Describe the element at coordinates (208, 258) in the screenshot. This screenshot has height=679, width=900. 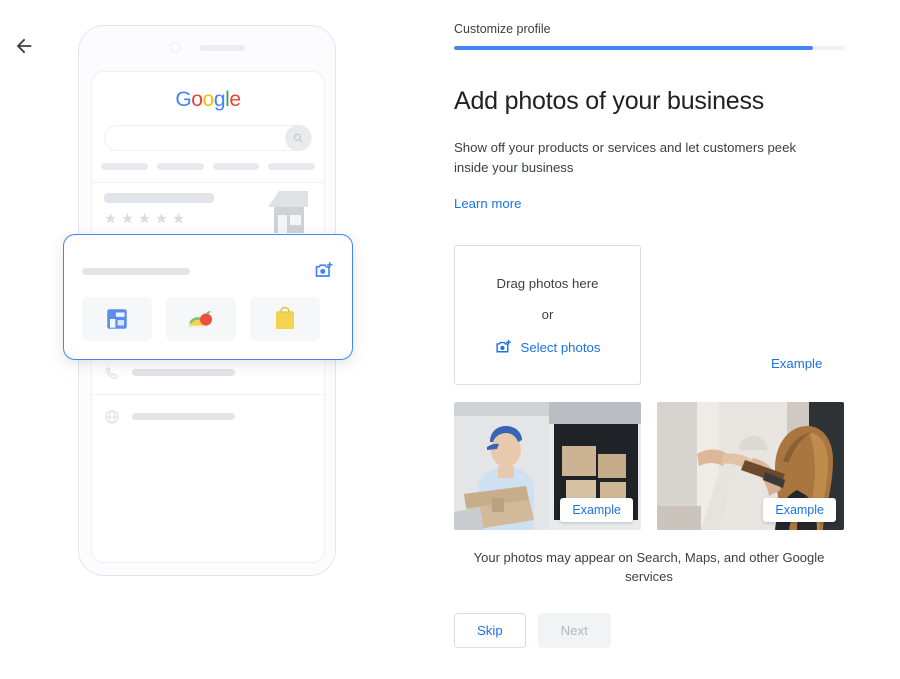
I see `card-header` at that location.